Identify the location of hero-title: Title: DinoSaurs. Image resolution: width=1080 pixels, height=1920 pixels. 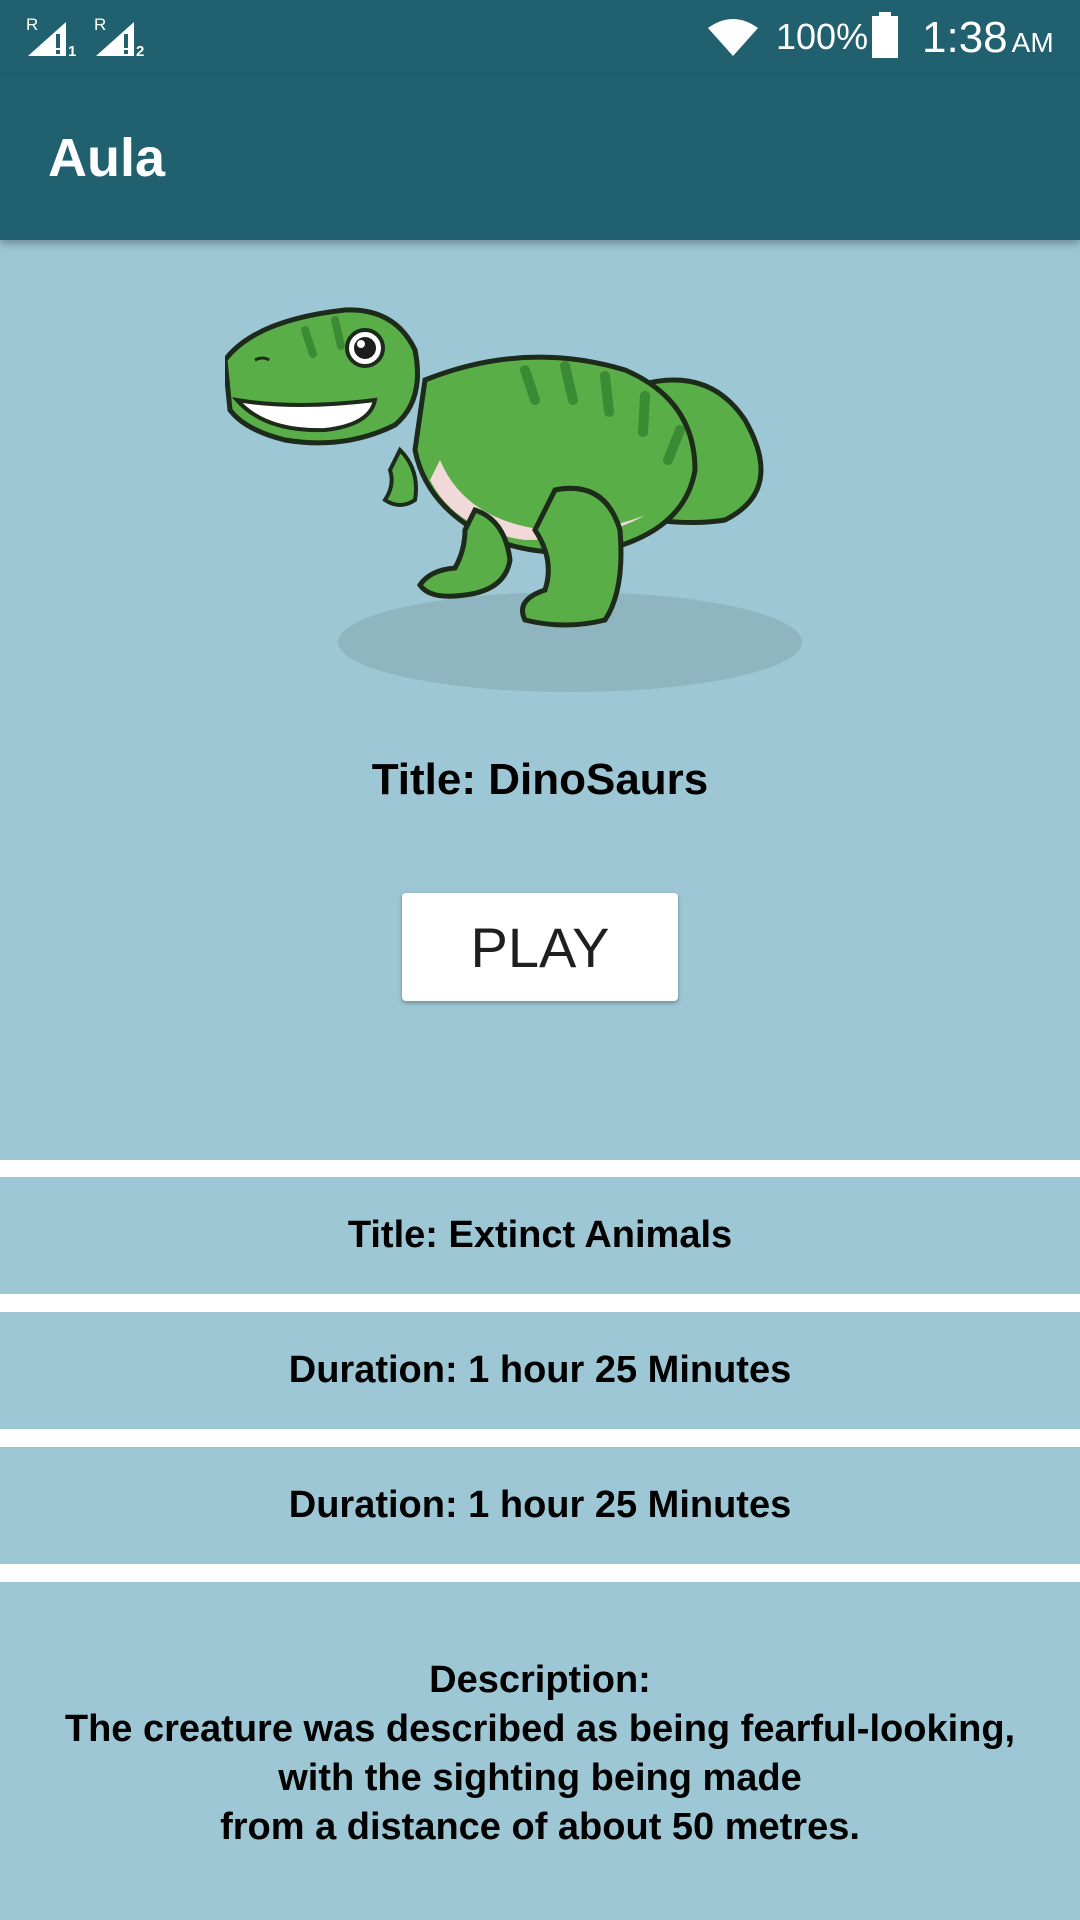
(540, 779).